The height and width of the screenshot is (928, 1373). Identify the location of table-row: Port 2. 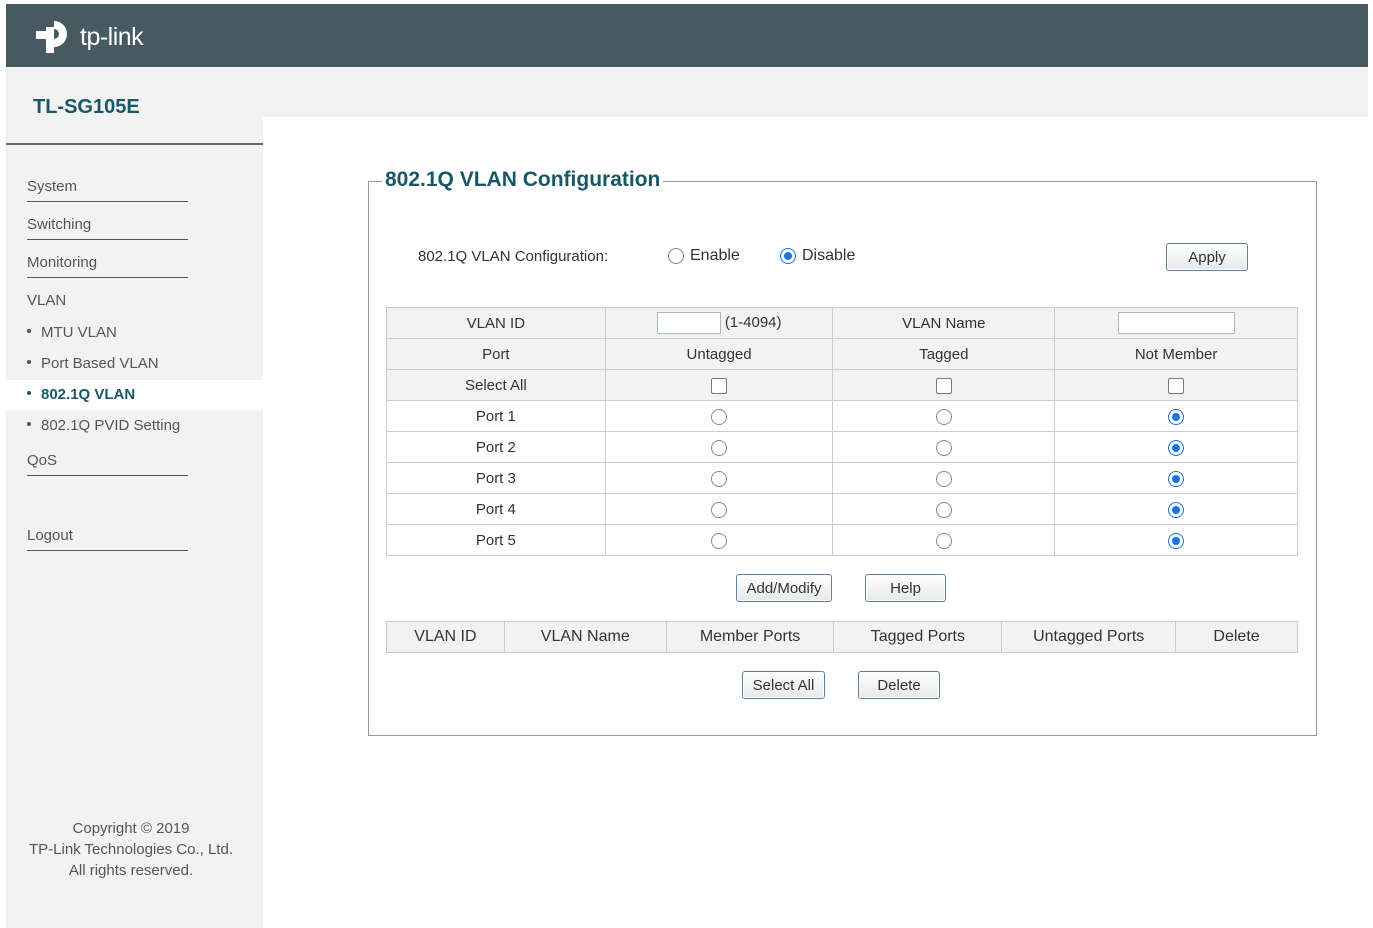
(842, 447).